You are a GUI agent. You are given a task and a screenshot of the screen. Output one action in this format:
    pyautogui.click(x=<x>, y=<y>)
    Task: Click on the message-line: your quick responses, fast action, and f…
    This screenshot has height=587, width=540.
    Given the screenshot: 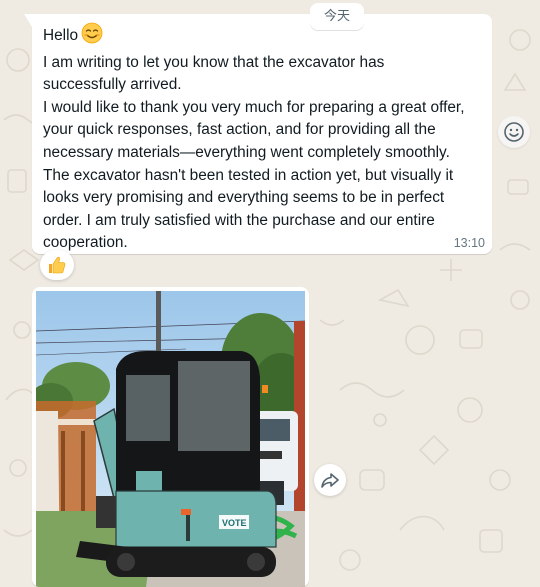 What is the action you would take?
    pyautogui.click(x=239, y=130)
    